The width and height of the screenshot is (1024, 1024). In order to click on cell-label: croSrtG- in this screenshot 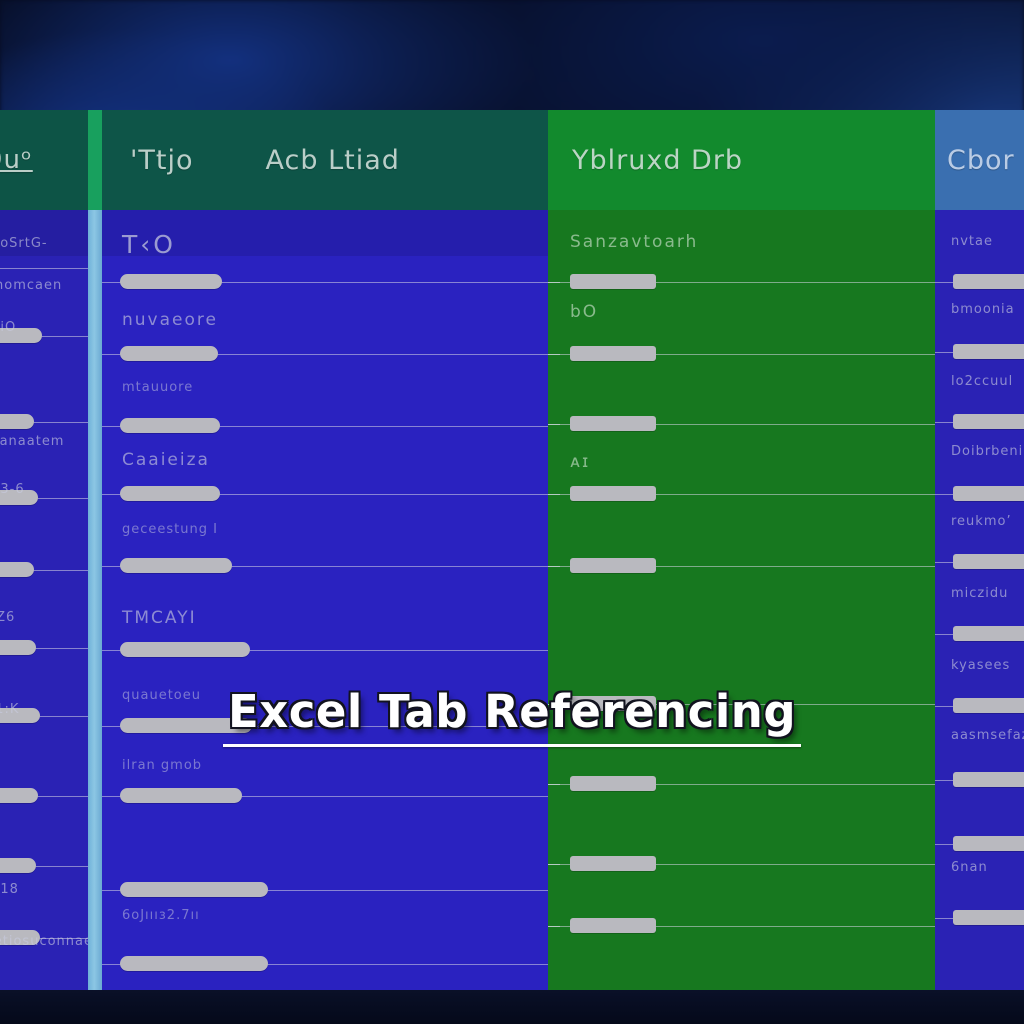, I will do `click(24, 243)`.